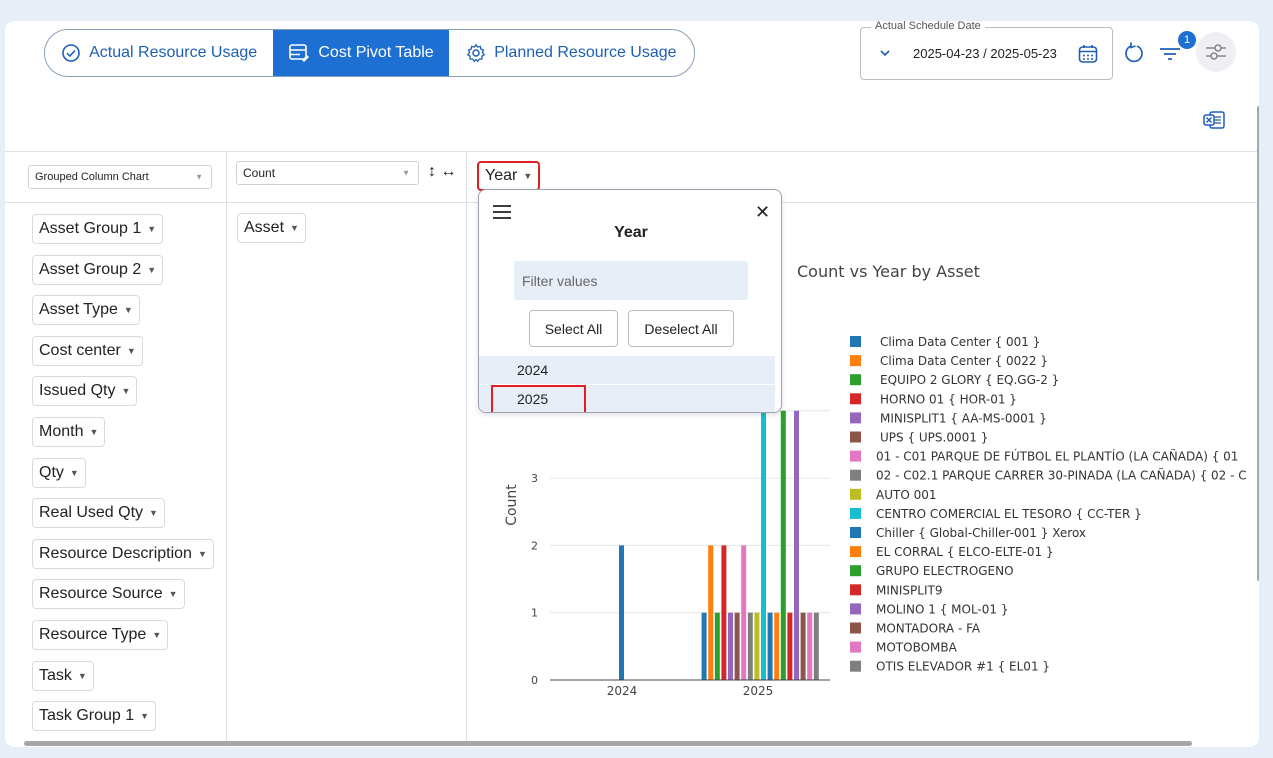 The height and width of the screenshot is (758, 1273). I want to click on y-tick-label: 2, so click(534, 545).